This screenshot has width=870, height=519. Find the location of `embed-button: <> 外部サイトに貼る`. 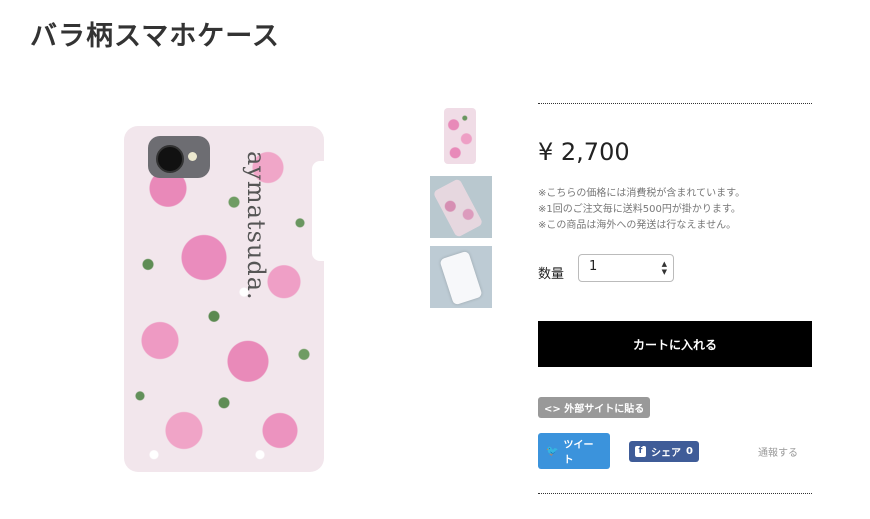

embed-button: <> 外部サイトに貼る is located at coordinates (594, 407).